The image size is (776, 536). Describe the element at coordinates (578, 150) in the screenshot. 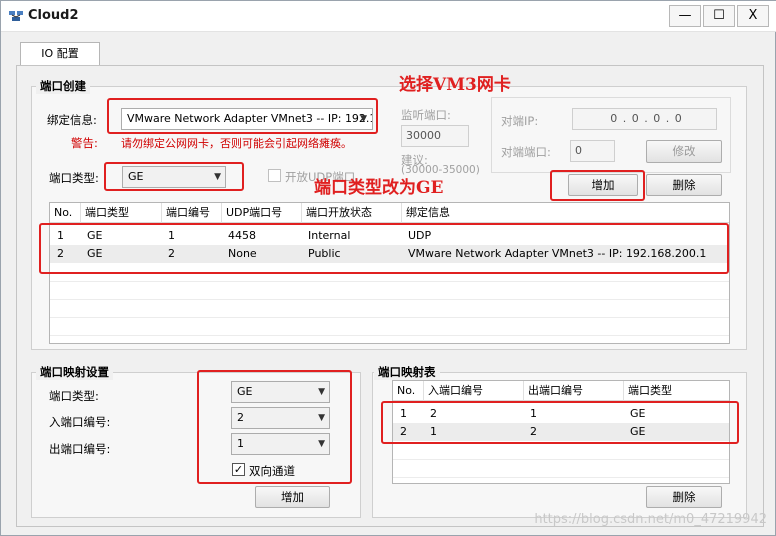

I see `peer-port-value: 0` at that location.